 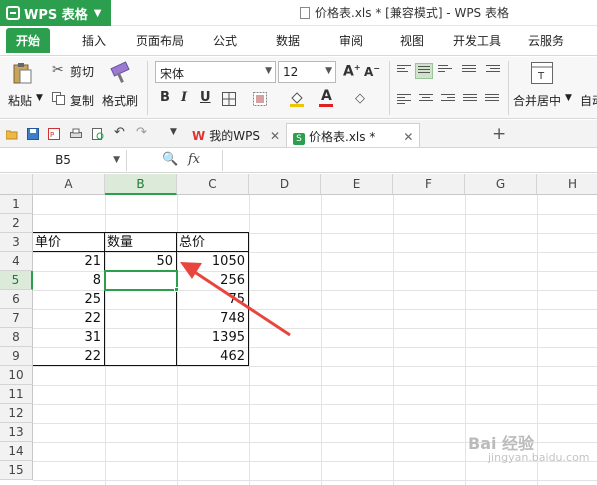 I want to click on align-right-icon, so click(x=448, y=100).